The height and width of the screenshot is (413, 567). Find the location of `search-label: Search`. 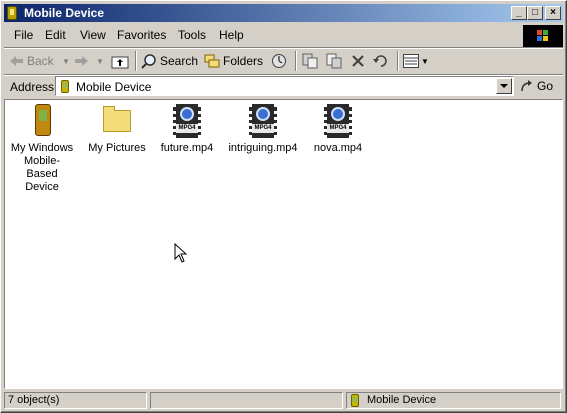

search-label: Search is located at coordinates (179, 61).